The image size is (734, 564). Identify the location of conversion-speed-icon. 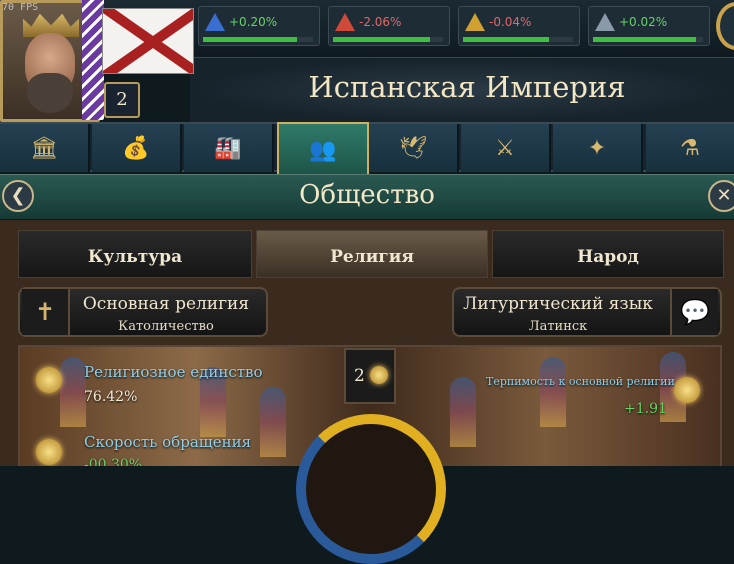
(49, 452).